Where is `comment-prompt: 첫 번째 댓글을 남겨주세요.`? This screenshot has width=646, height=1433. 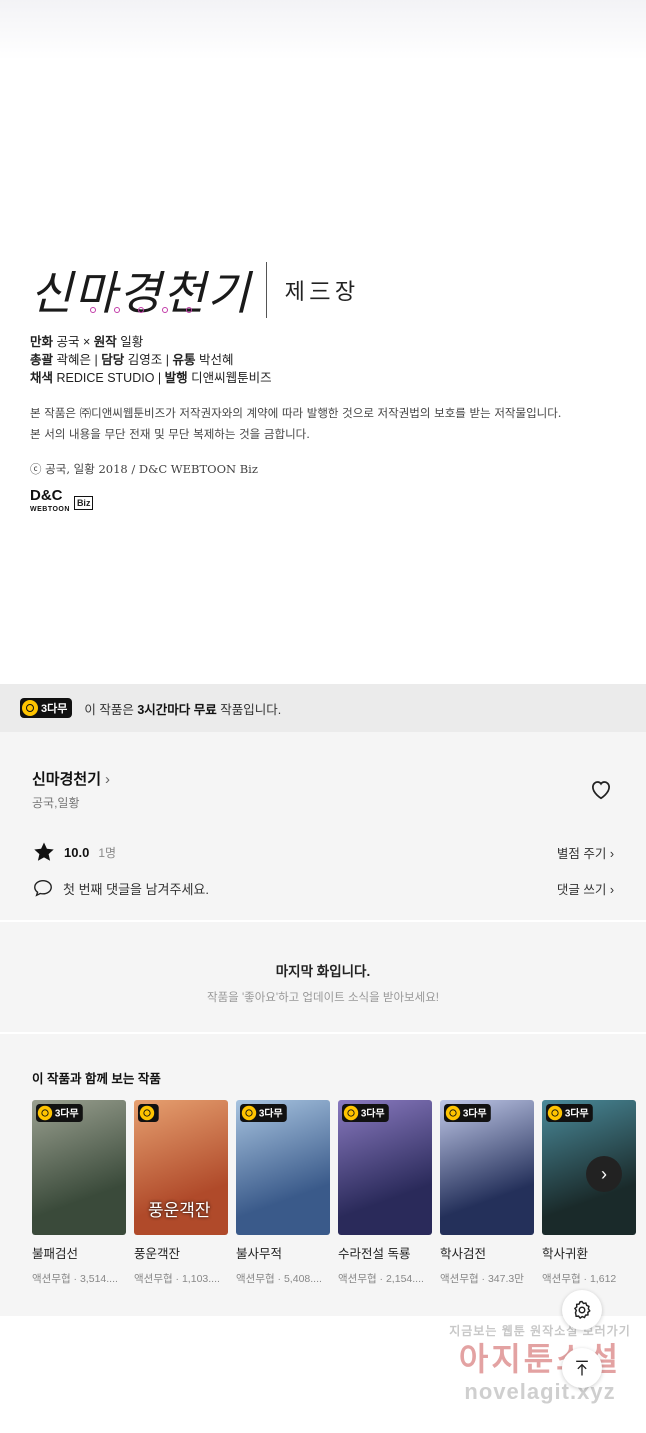
comment-prompt: 첫 번째 댓글을 남겨주세요. is located at coordinates (136, 888).